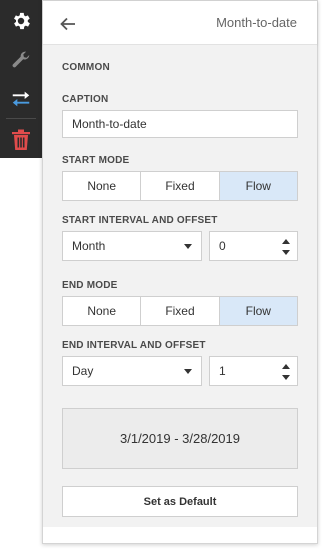  Describe the element at coordinates (132, 371) in the screenshot. I see `end-interval-select: Day` at that location.